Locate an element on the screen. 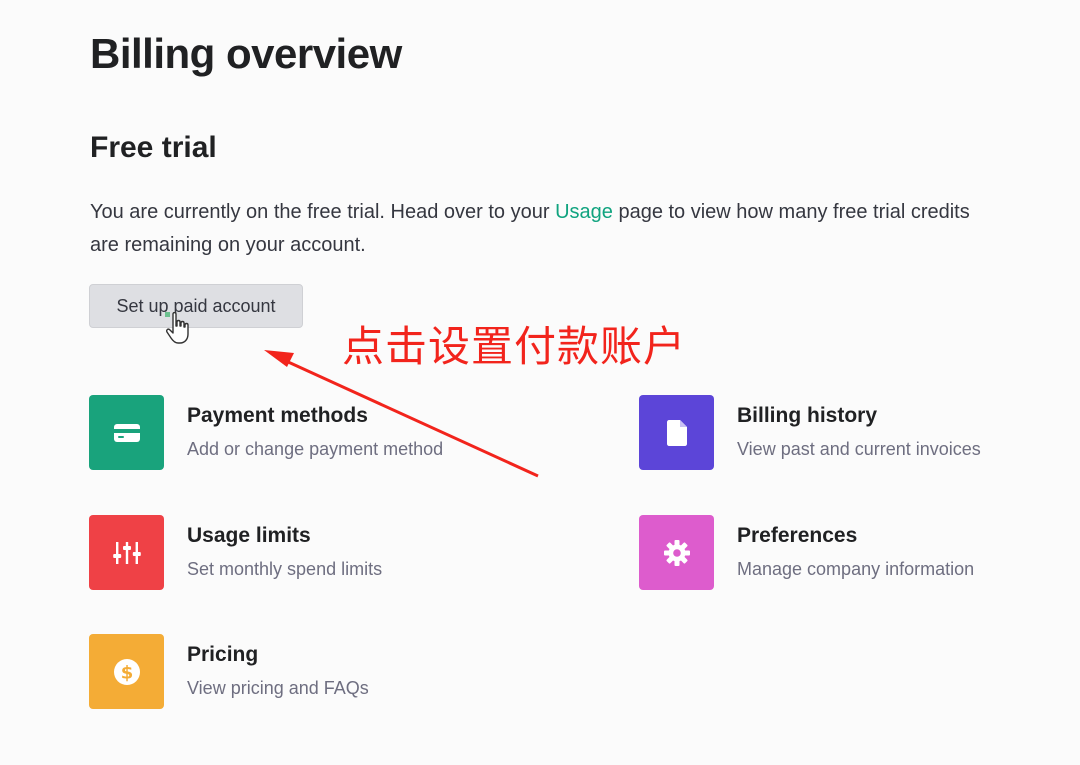 The height and width of the screenshot is (765, 1080). preferences-tile is located at coordinates (676, 552).